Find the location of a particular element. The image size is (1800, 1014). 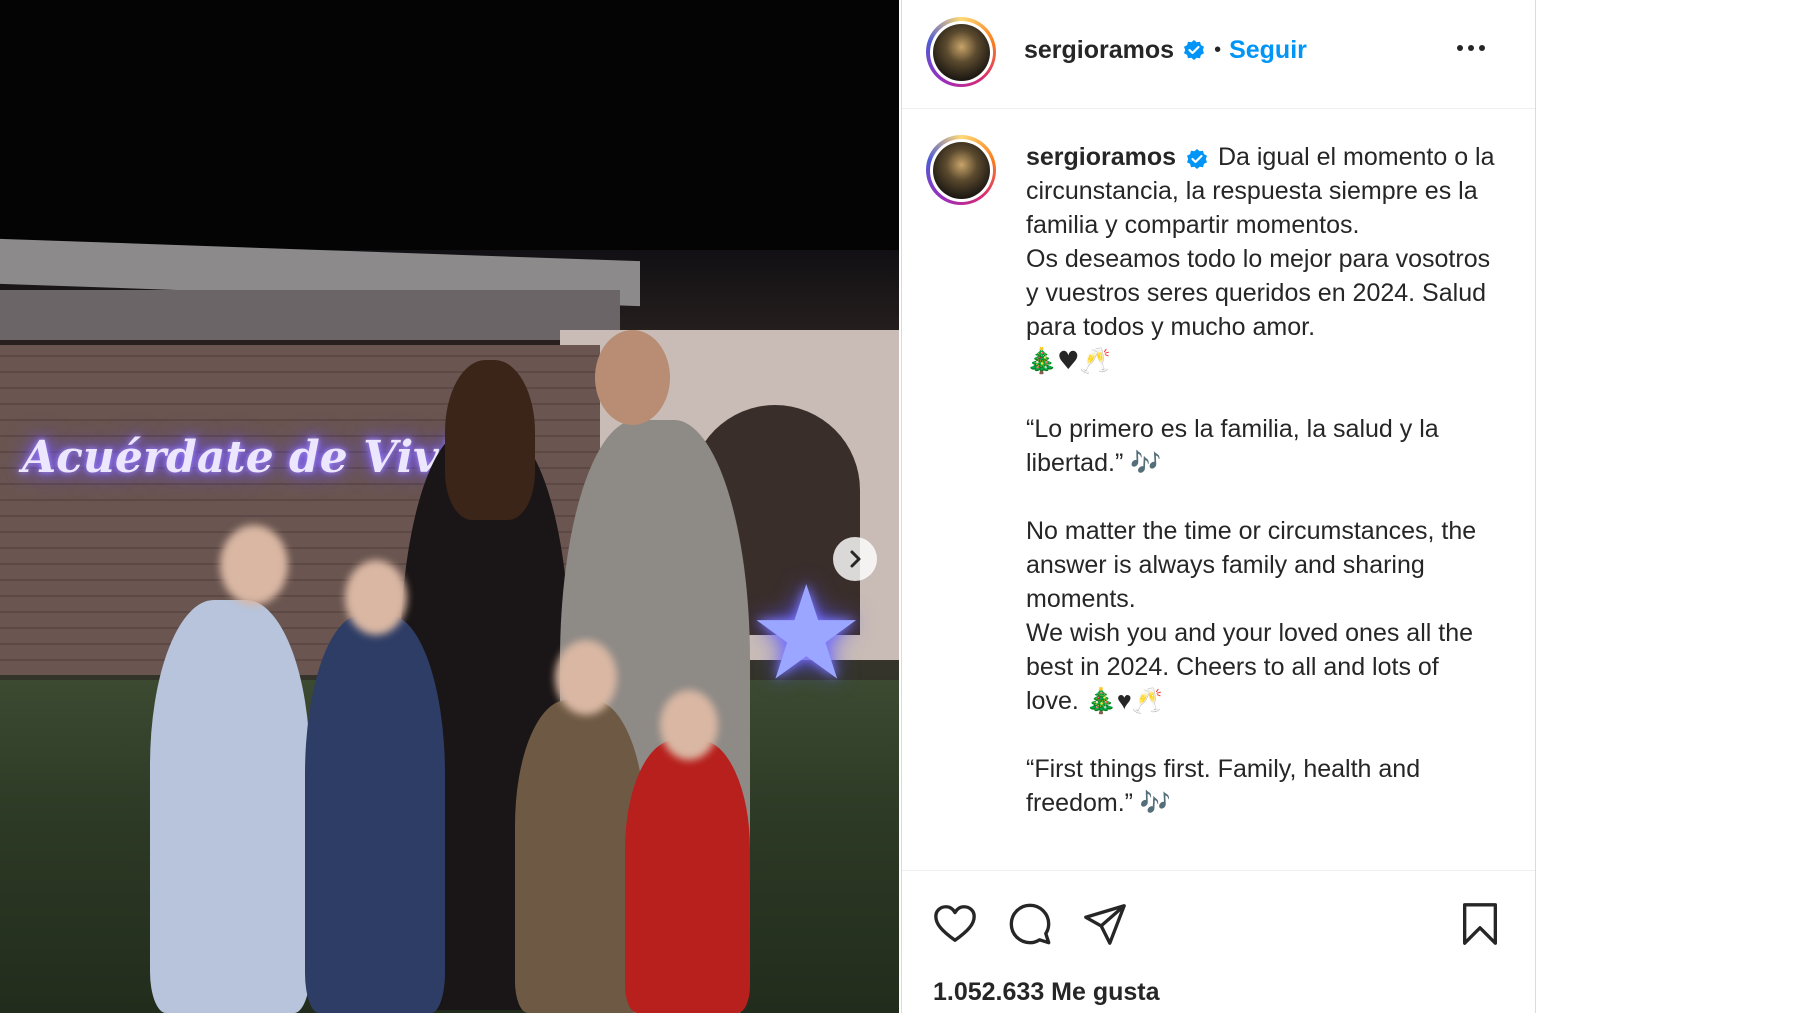

heart-icon is located at coordinates (955, 924).